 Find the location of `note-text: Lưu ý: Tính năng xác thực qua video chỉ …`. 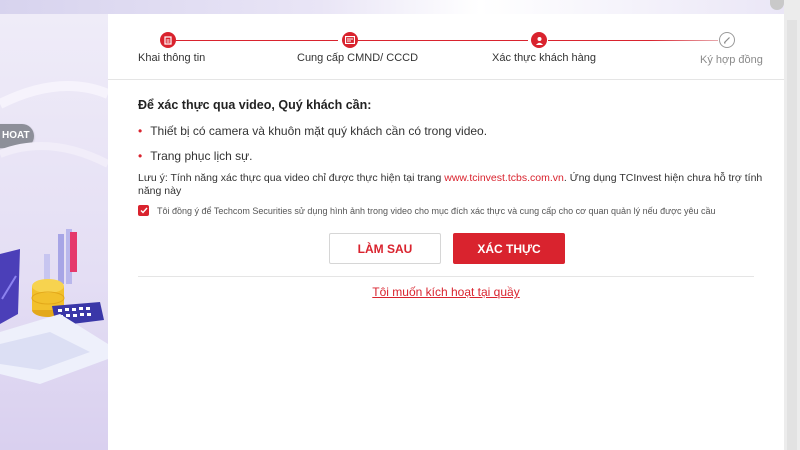

note-text: Lưu ý: Tính năng xác thực qua video chỉ … is located at coordinates (453, 185).